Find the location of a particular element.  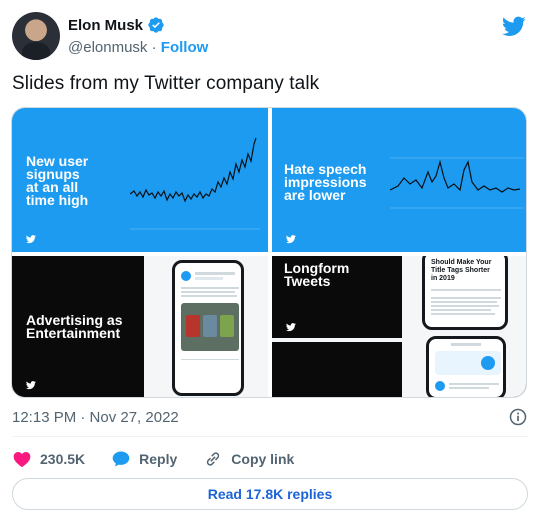

follow-link: Follow is located at coordinates (185, 47).